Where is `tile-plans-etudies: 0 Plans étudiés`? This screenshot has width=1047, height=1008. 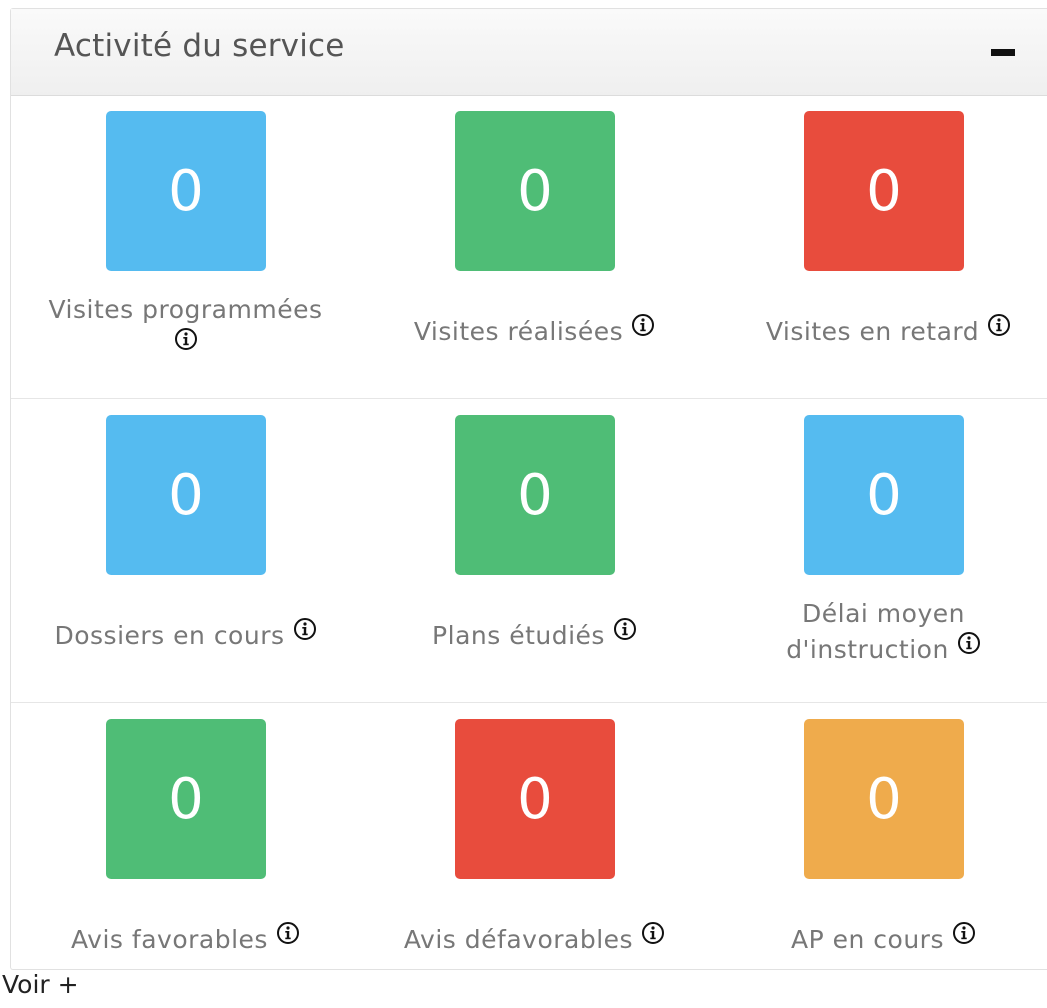
tile-plans-etudies: 0 Plans étudiés is located at coordinates (534, 552).